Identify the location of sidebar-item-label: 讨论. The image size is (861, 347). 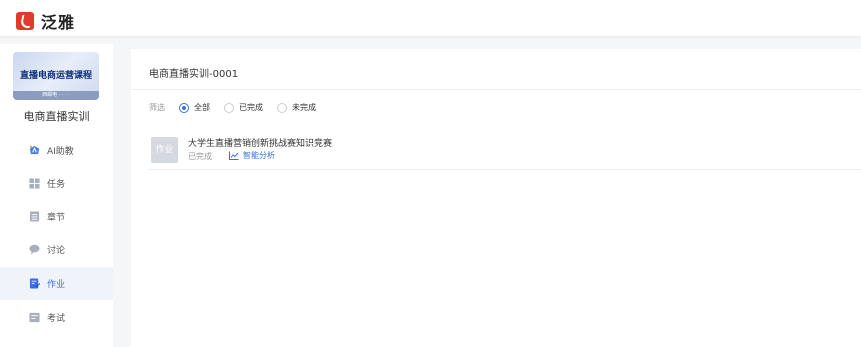
(56, 251).